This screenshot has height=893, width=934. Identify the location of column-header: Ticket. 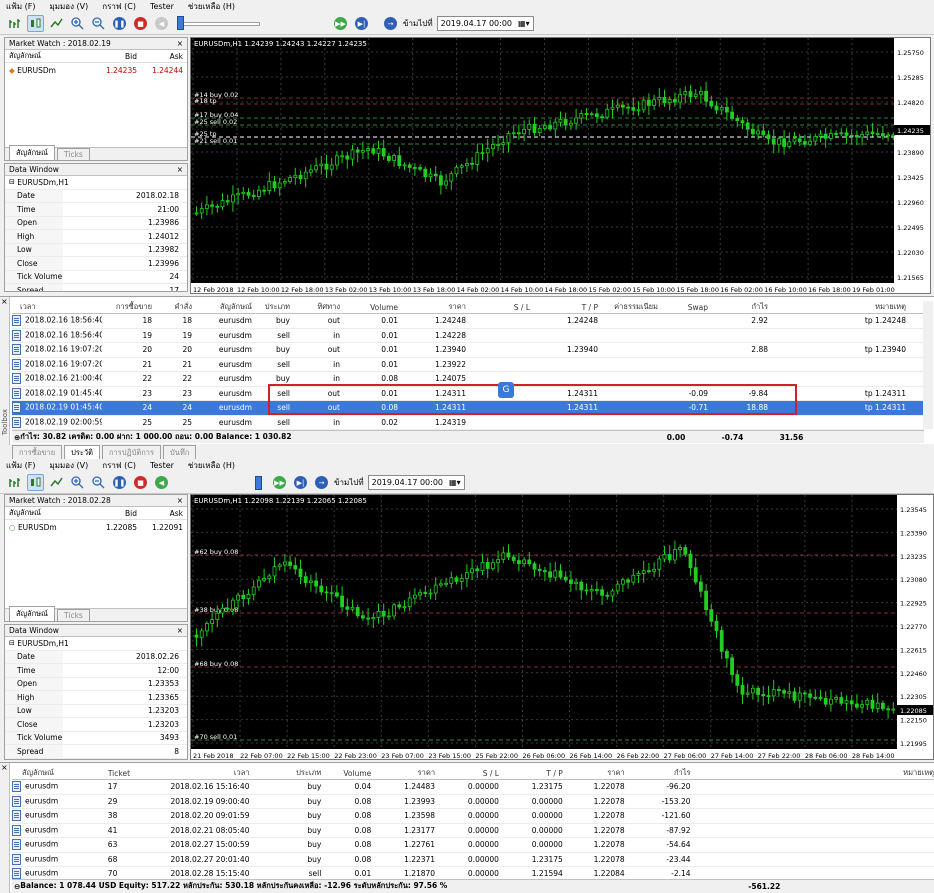
(133, 773).